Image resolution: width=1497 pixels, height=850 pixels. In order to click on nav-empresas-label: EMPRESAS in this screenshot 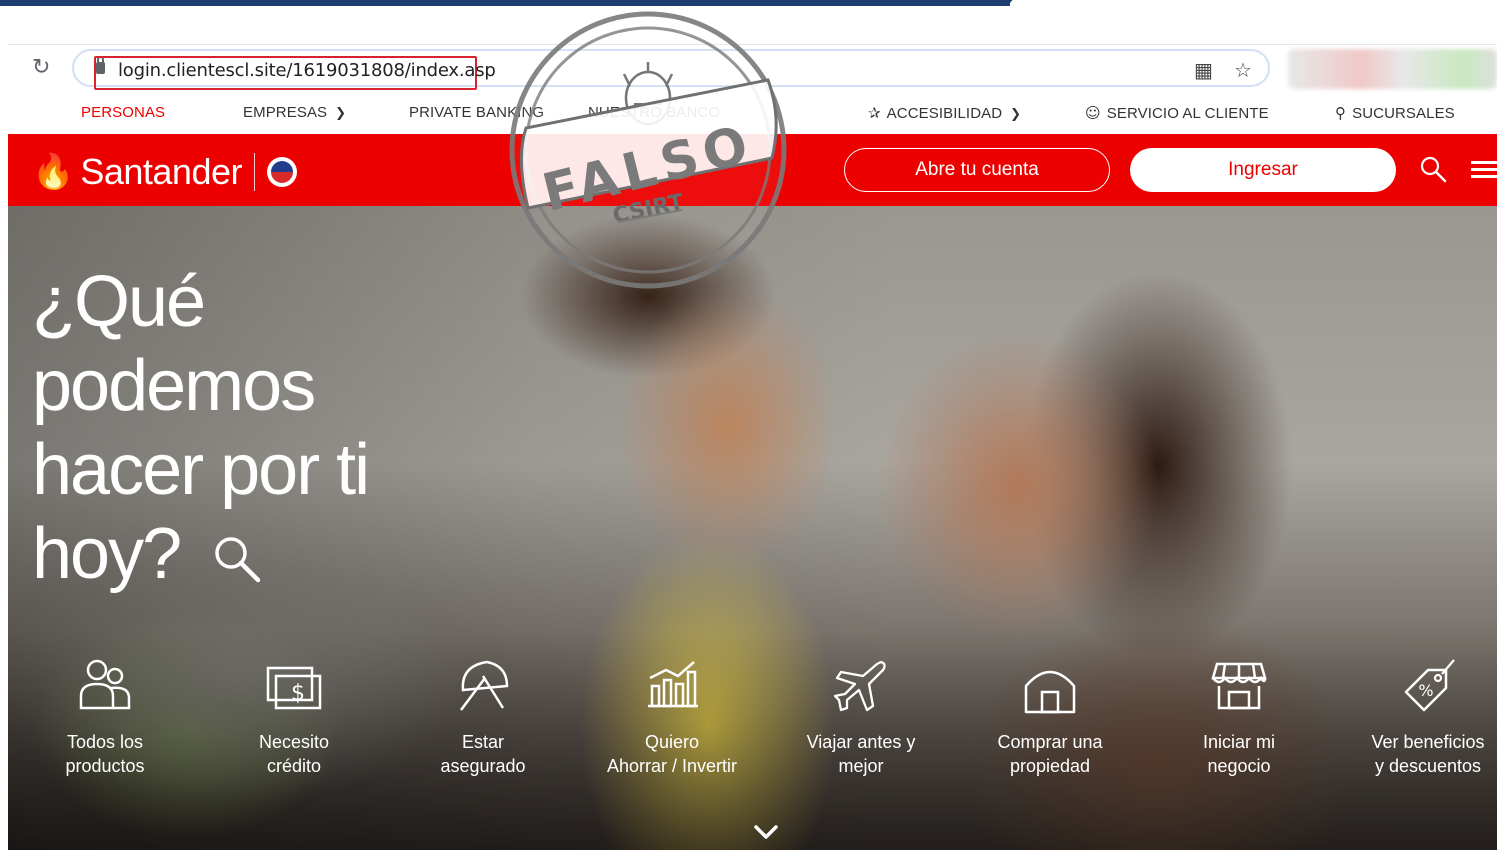, I will do `click(285, 112)`.